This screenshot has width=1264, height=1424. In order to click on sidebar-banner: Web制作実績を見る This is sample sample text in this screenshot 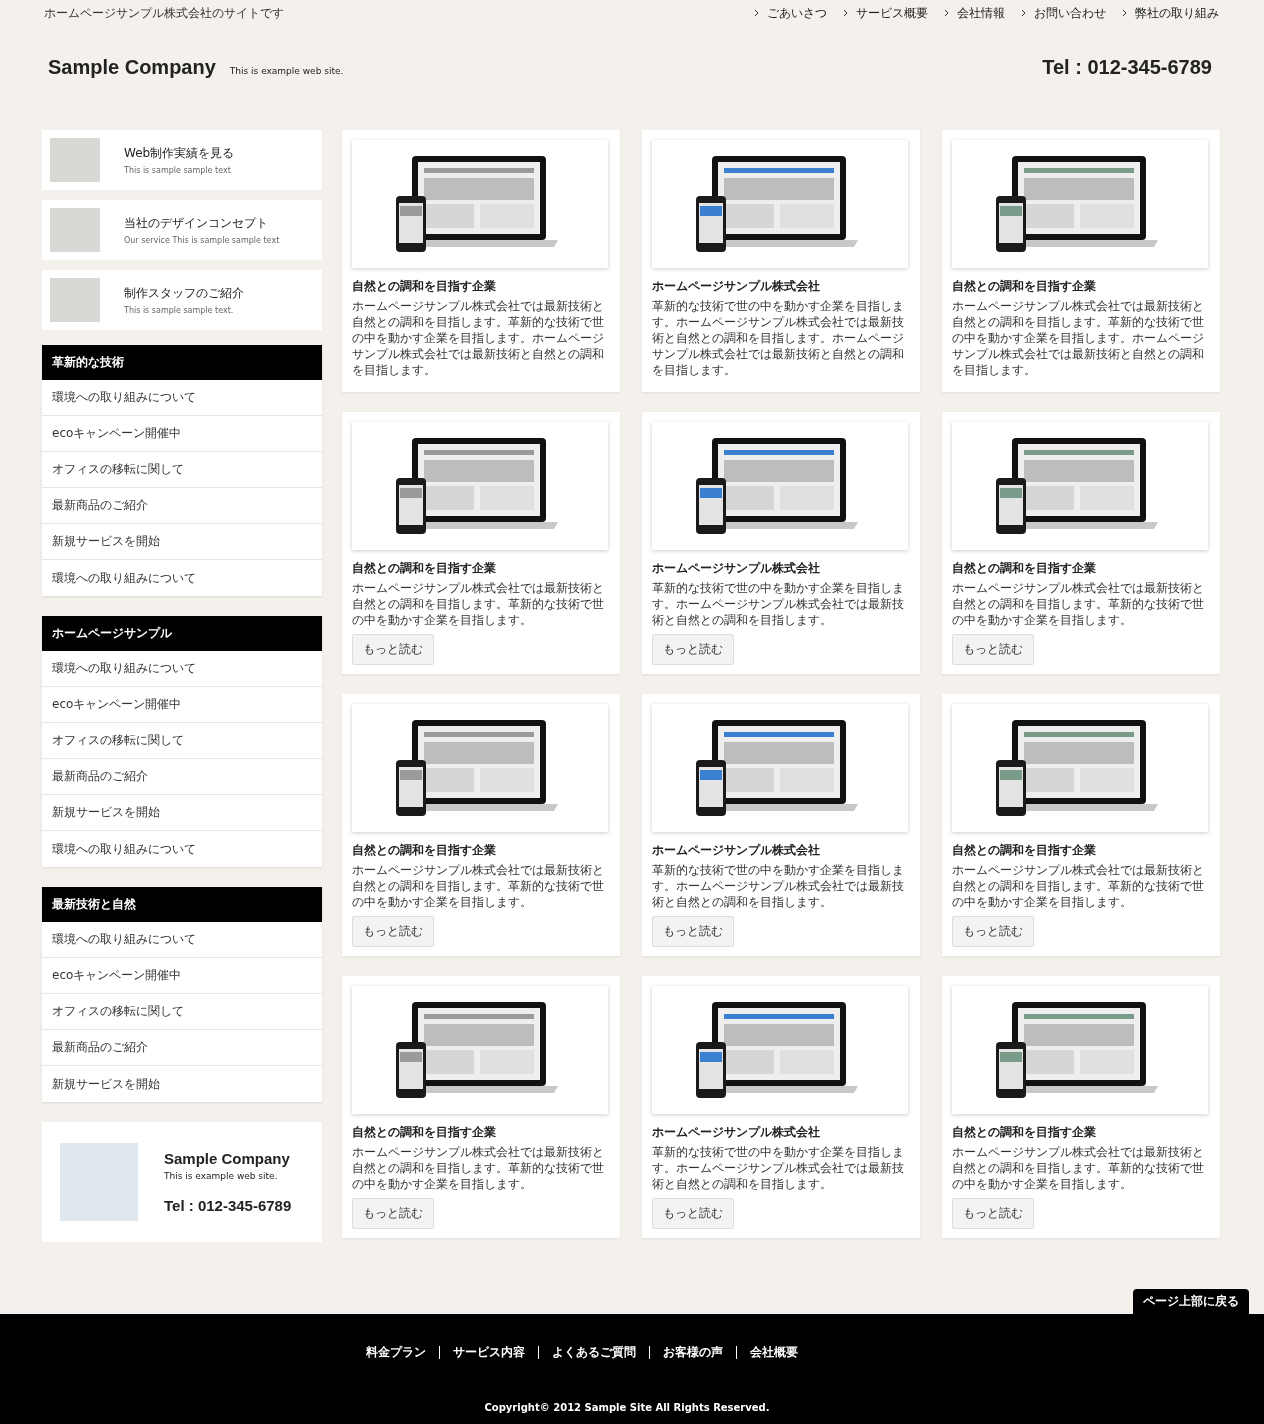, I will do `click(182, 160)`.